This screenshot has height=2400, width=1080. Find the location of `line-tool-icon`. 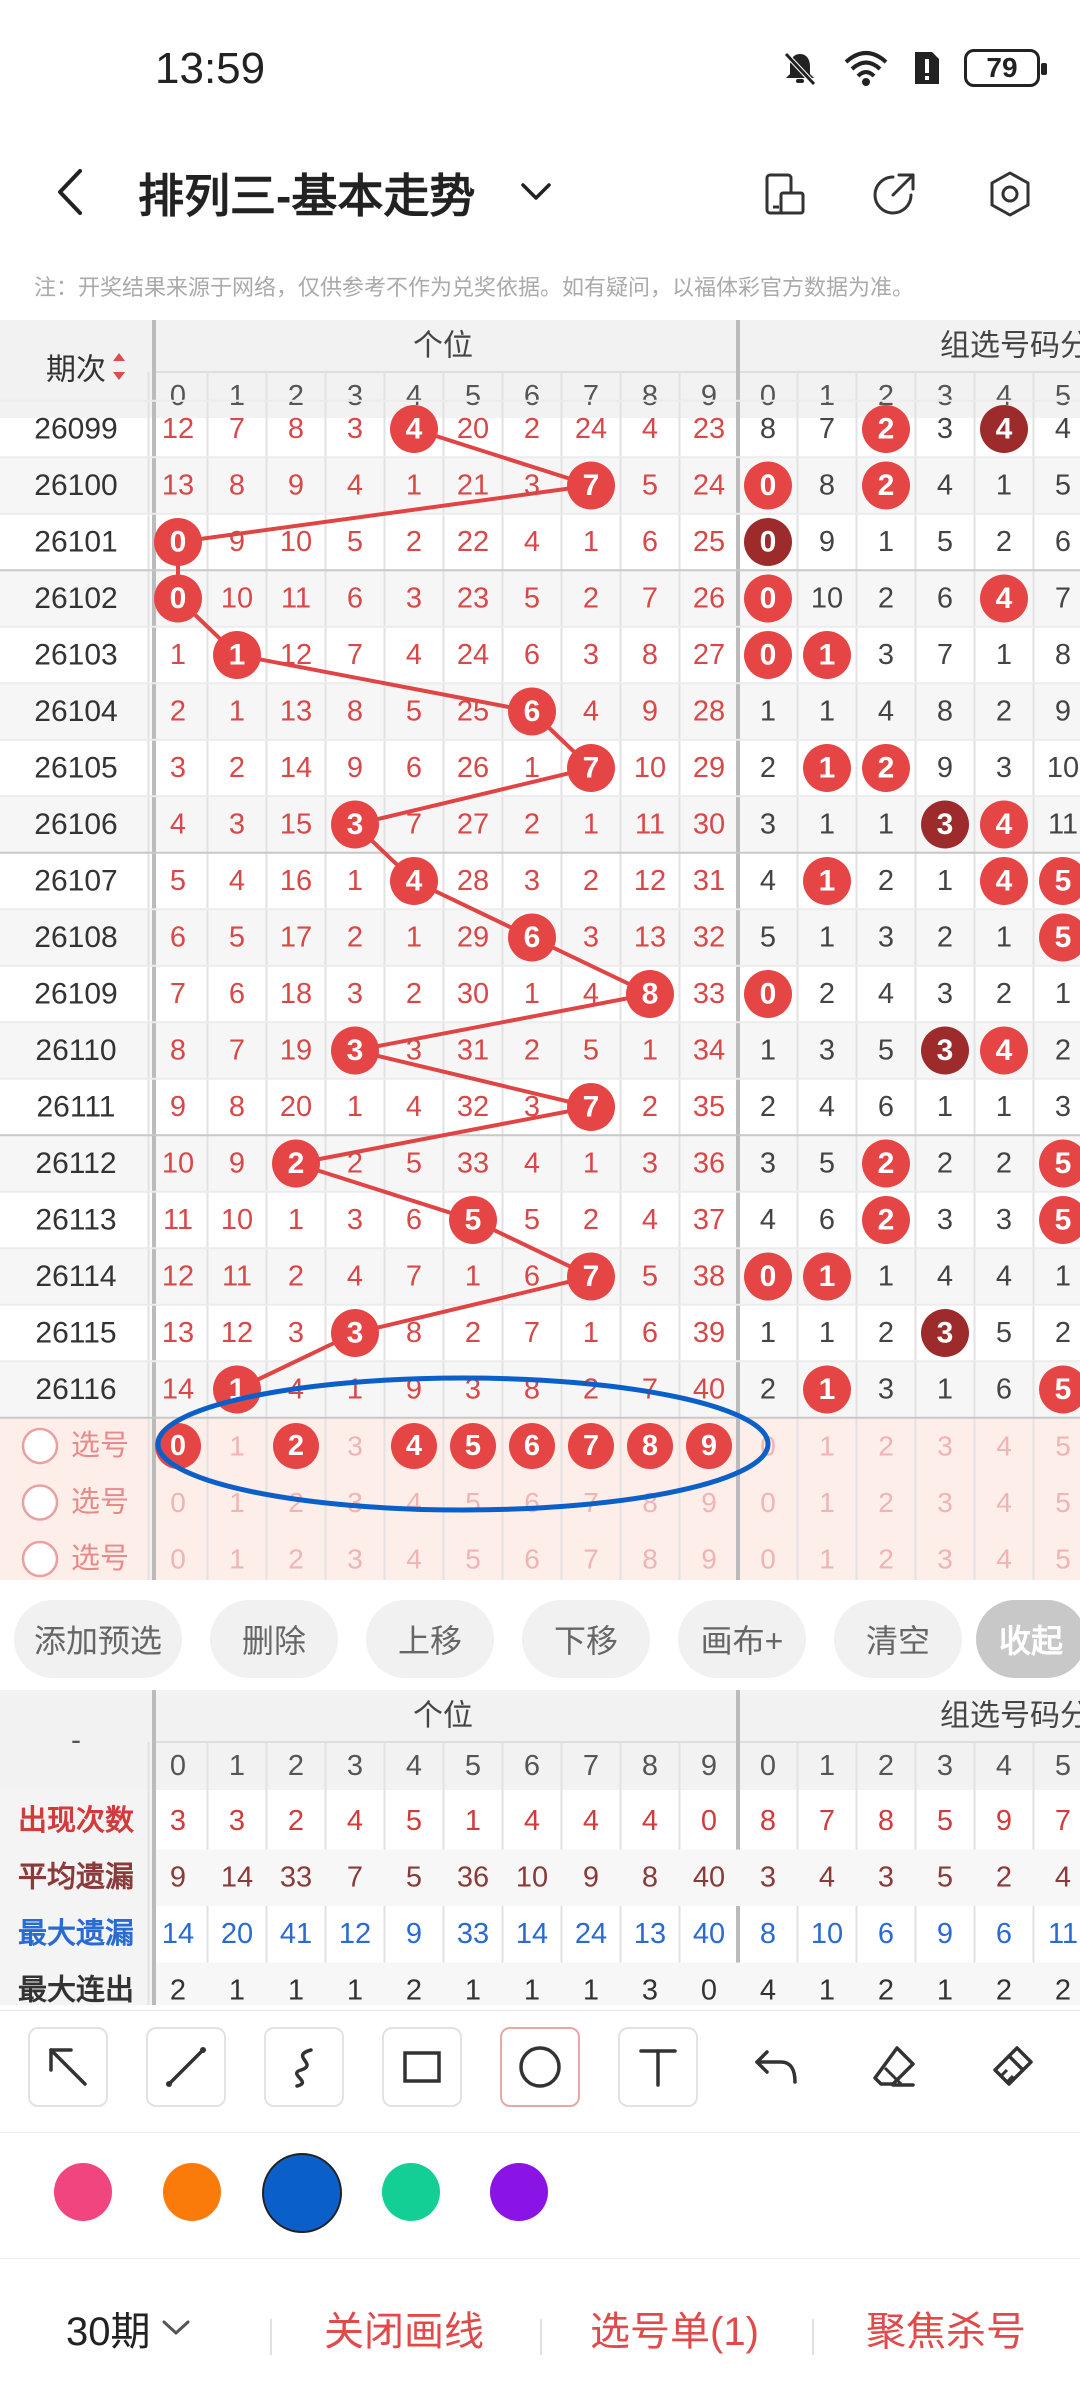

line-tool-icon is located at coordinates (186, 2067).